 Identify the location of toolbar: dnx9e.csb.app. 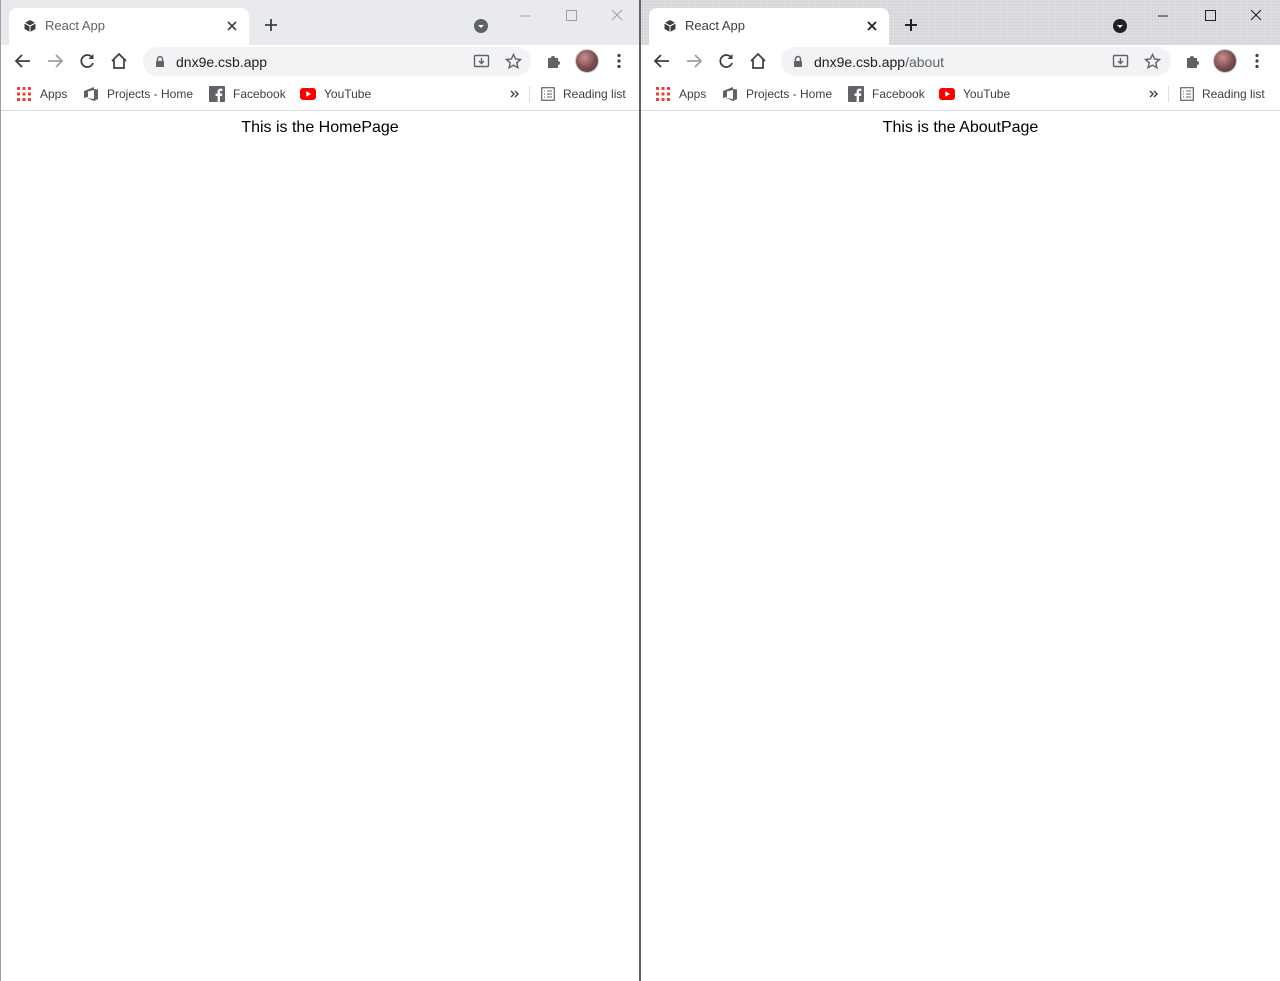
(320, 61).